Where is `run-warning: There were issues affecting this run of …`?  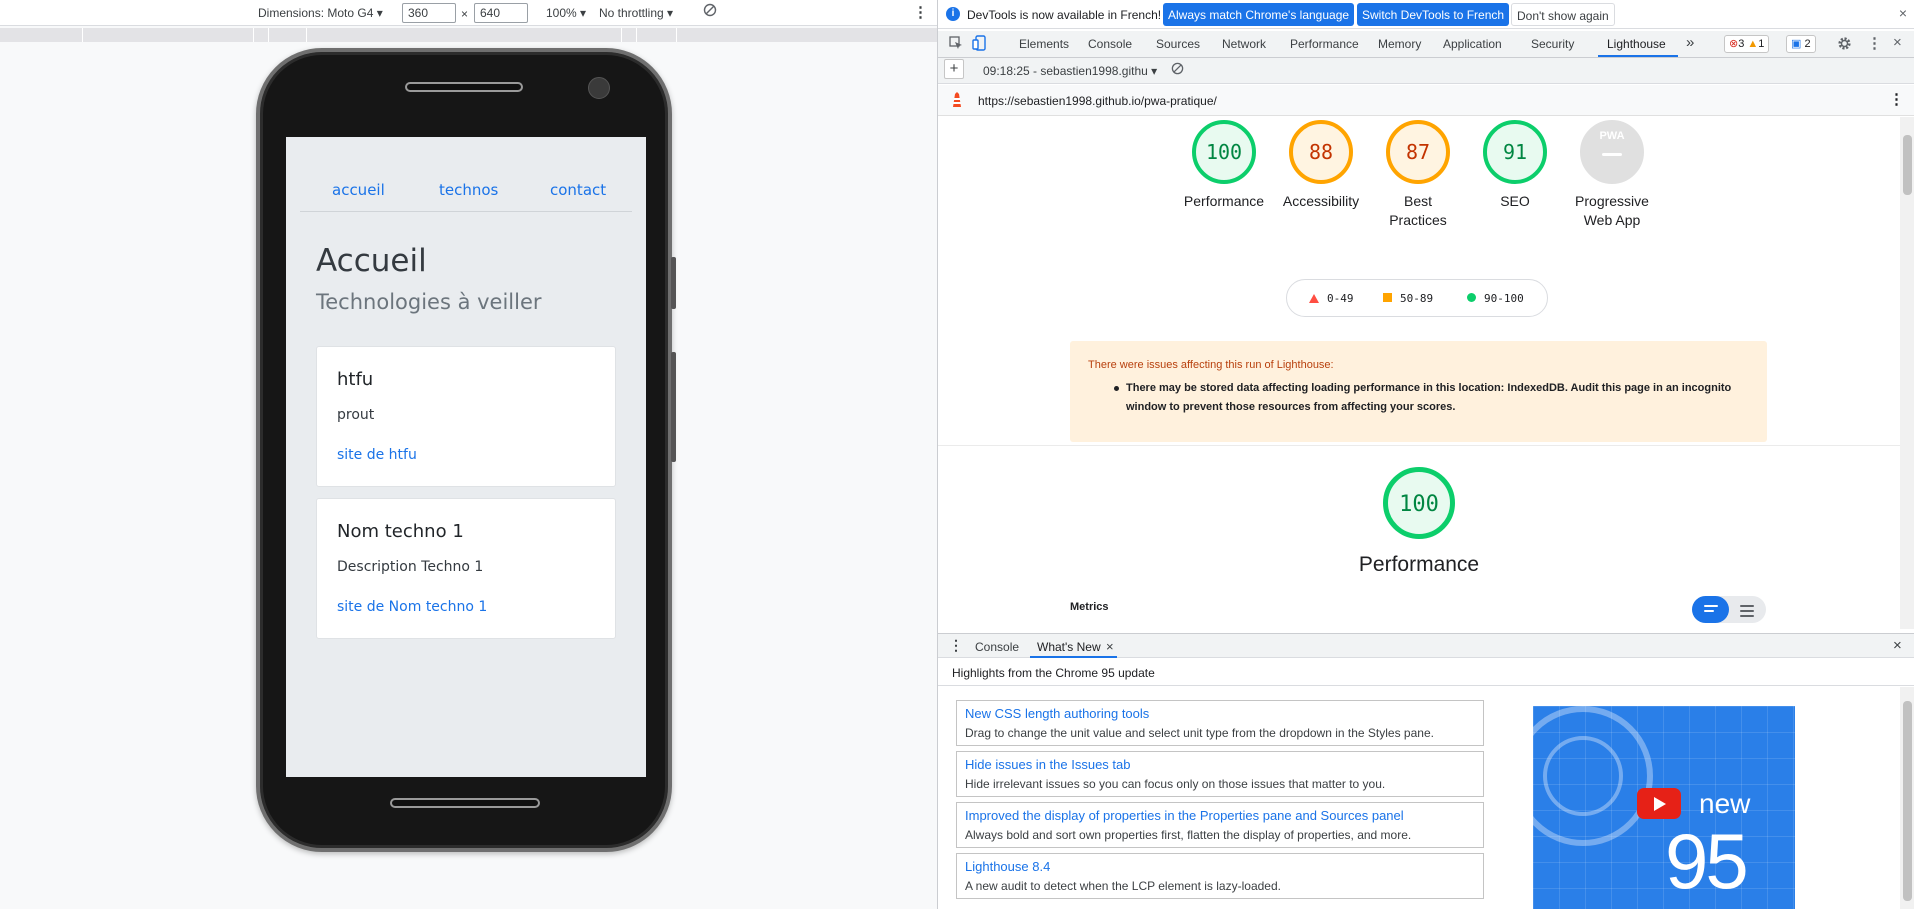 run-warning: There were issues affecting this run of … is located at coordinates (1418, 391).